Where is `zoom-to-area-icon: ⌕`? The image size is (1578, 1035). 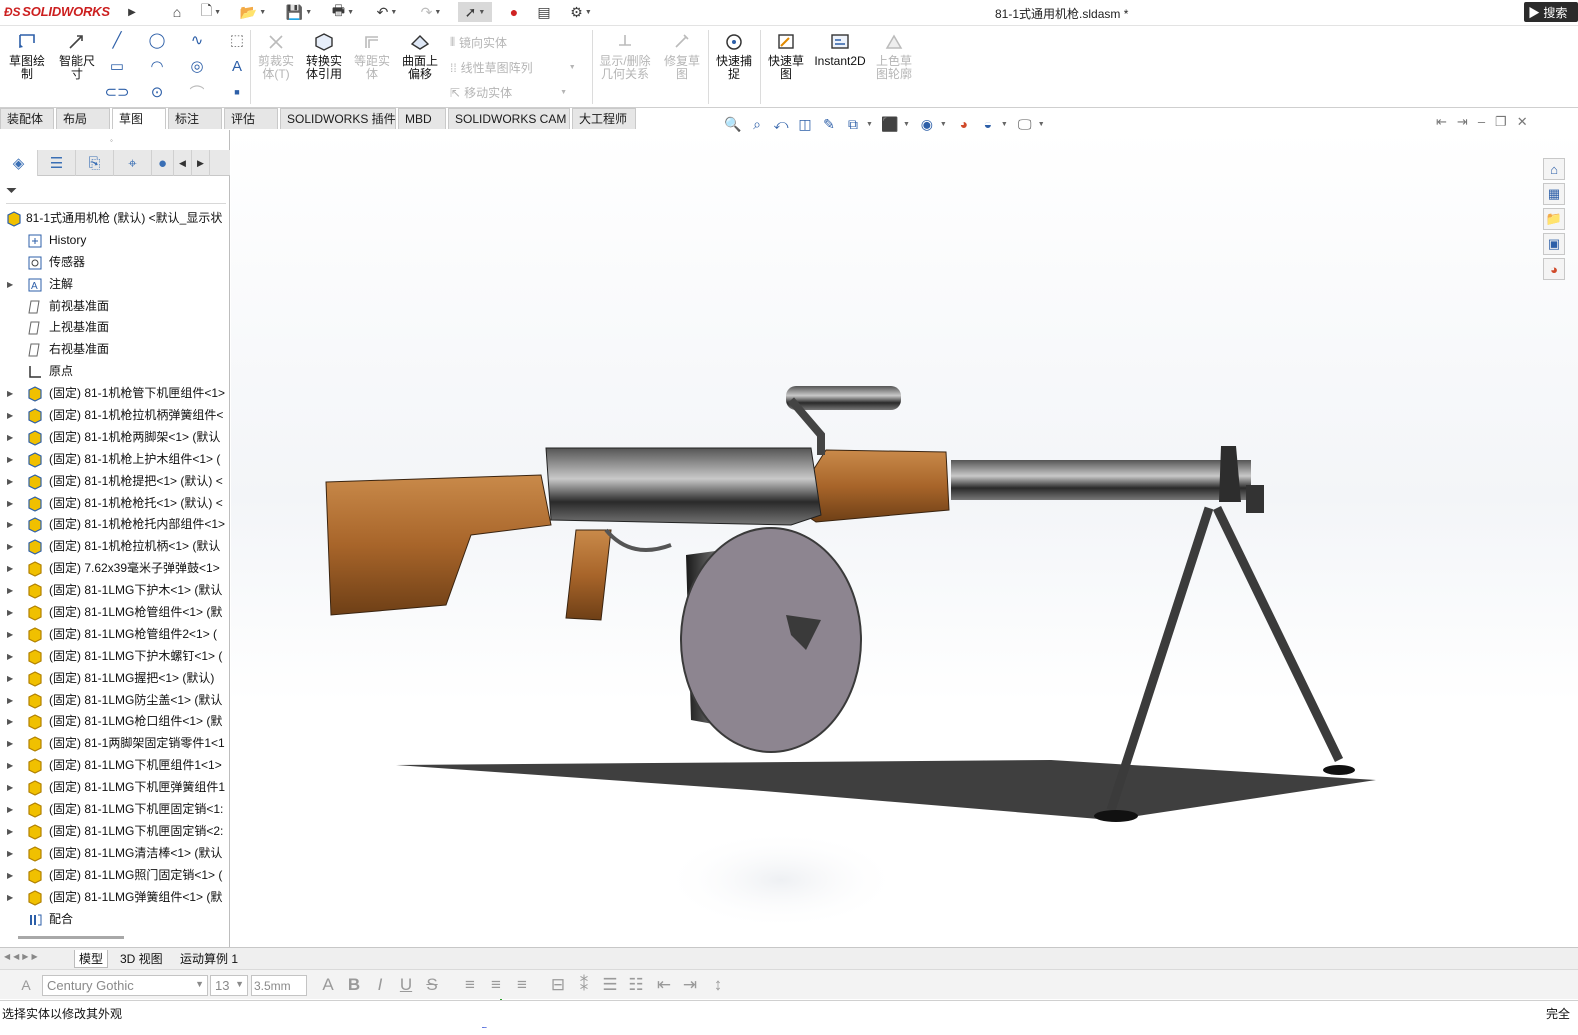 zoom-to-area-icon: ⌕ is located at coordinates (757, 124).